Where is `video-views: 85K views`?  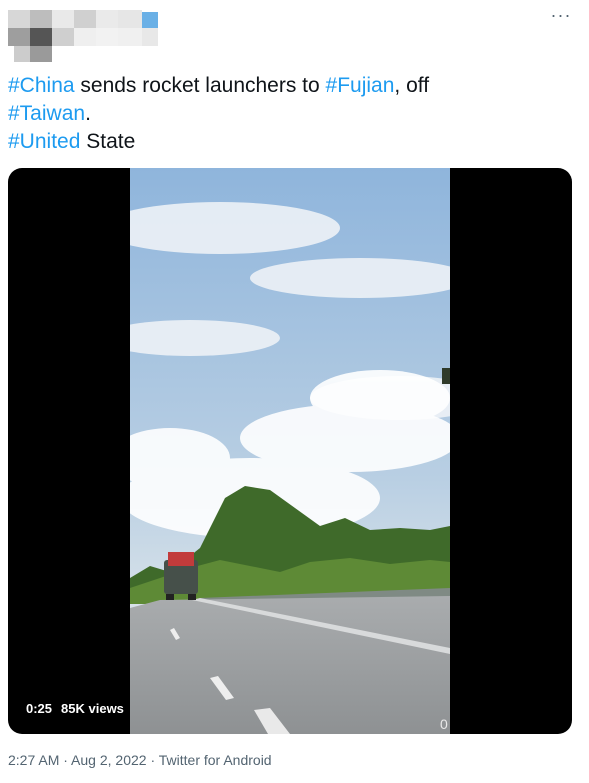 video-views: 85K views is located at coordinates (92, 708).